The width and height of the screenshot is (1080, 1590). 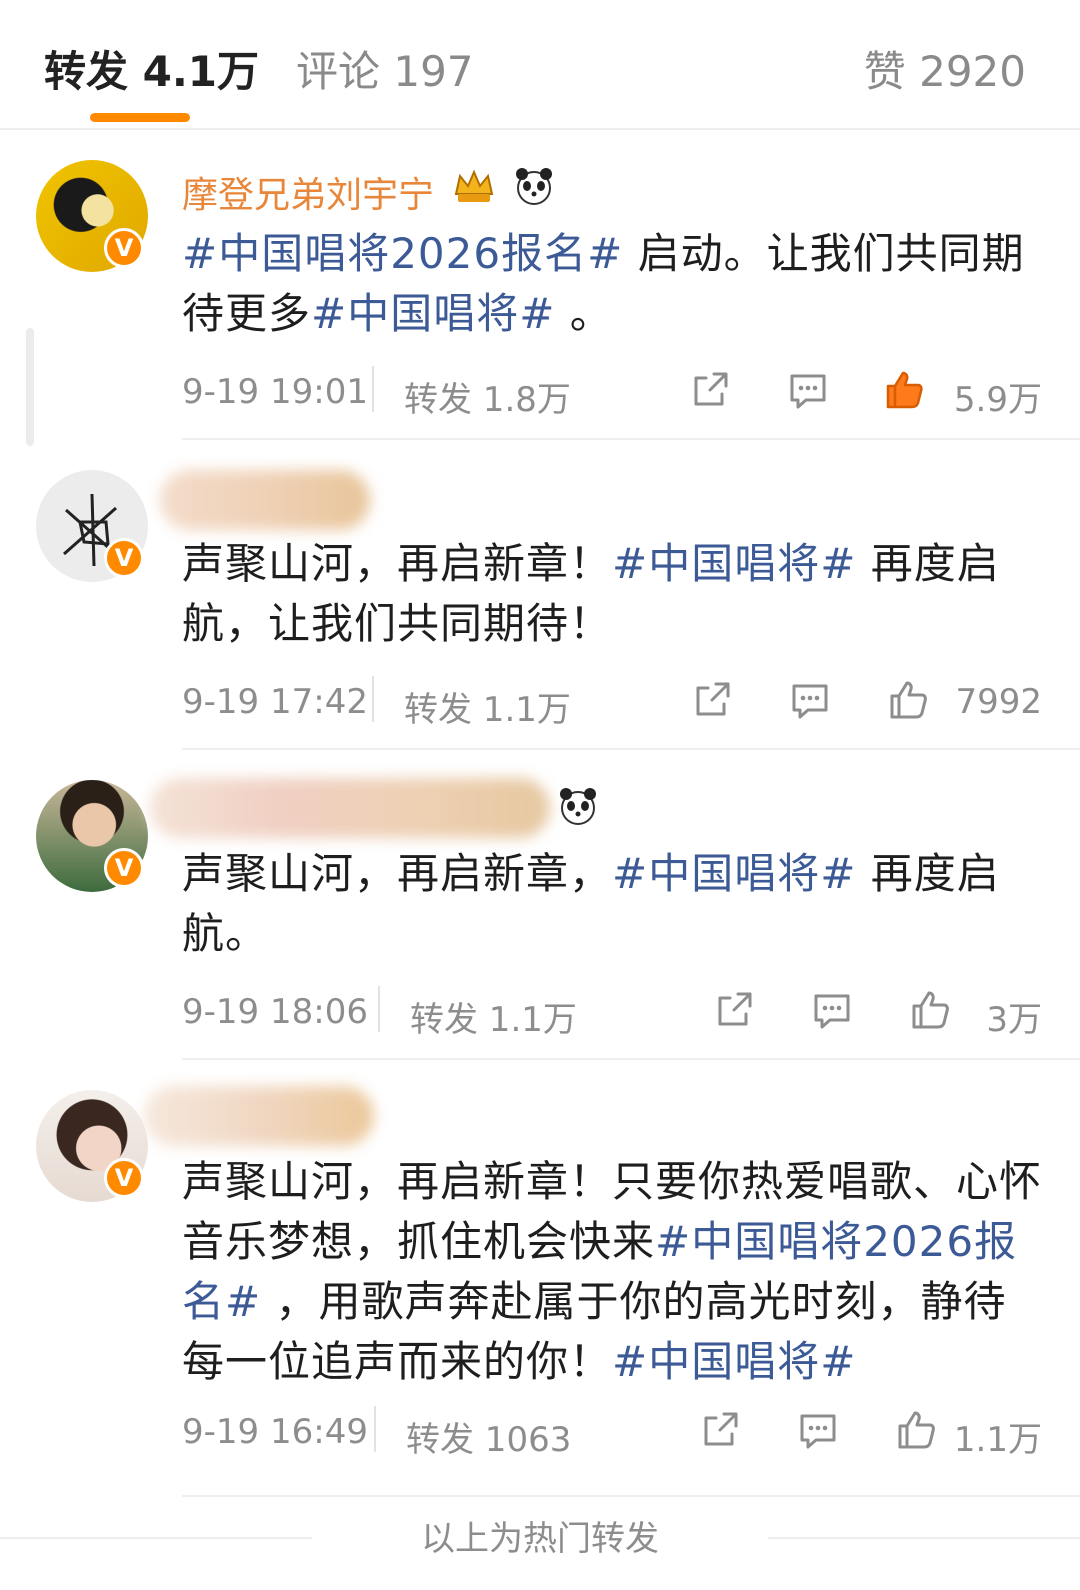 What do you see at coordinates (594, 1331) in the screenshot?
I see `text-segment: ，用歌声奔赴属于你的高光时刻，静待每一位追声而来的你！` at bounding box center [594, 1331].